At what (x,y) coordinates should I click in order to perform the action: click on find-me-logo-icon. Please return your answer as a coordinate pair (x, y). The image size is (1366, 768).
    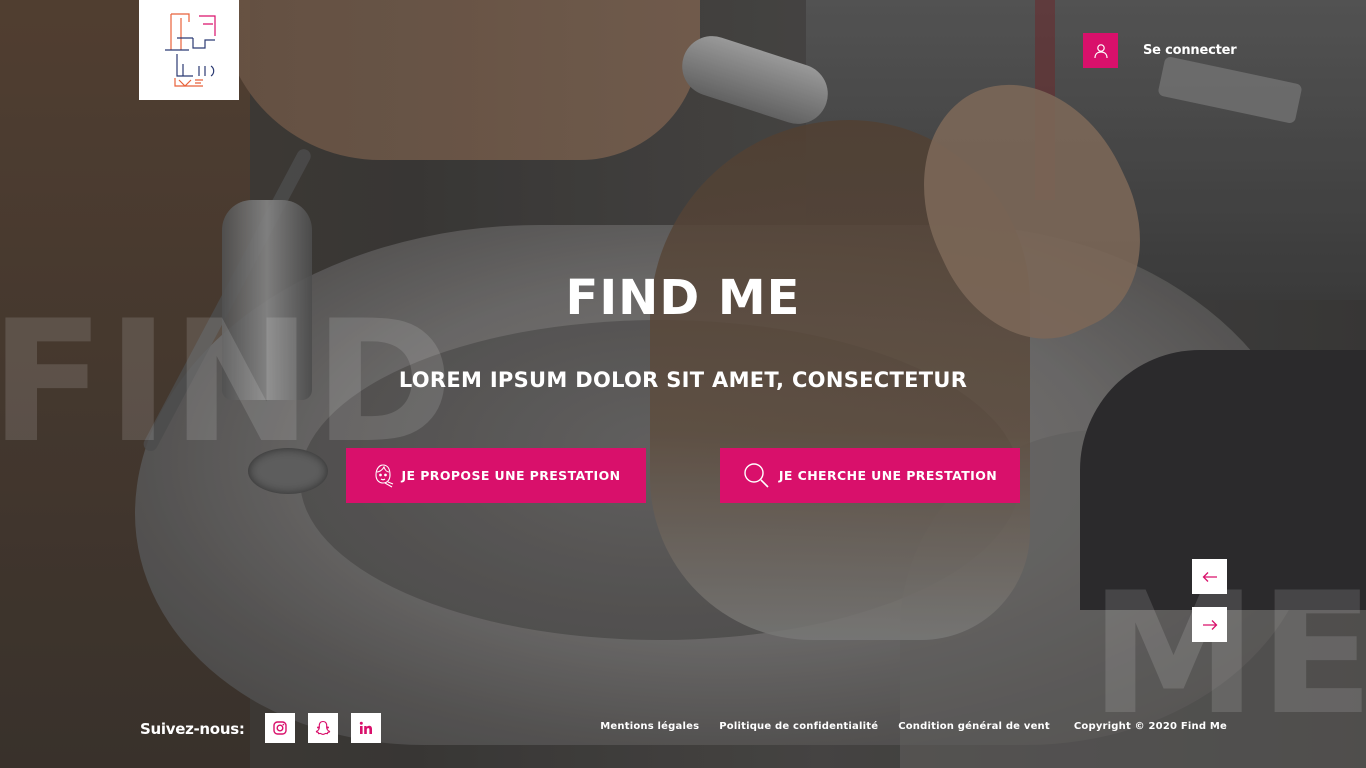
    Looking at the image, I should click on (190, 50).